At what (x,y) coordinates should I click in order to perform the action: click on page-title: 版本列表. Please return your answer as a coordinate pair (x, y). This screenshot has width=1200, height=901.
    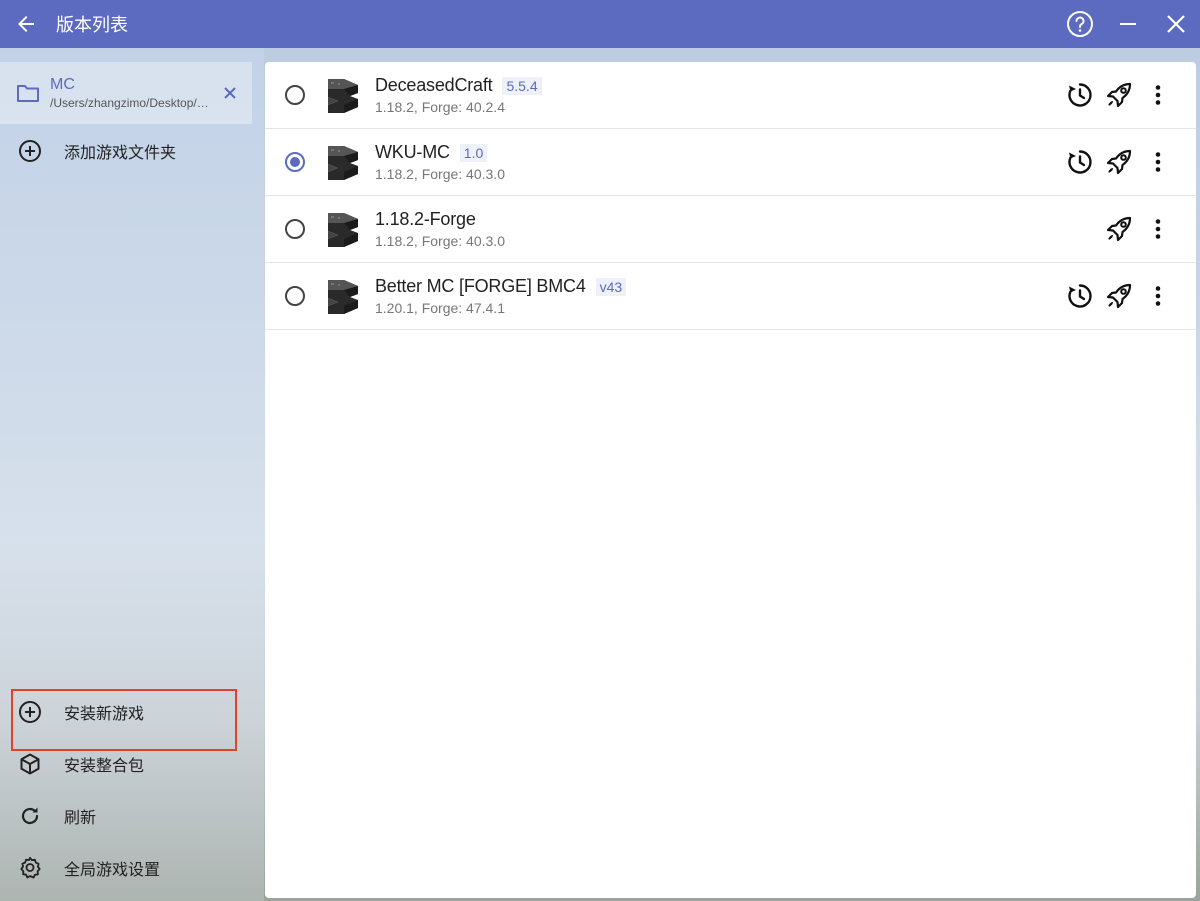
    Looking at the image, I should click on (92, 25).